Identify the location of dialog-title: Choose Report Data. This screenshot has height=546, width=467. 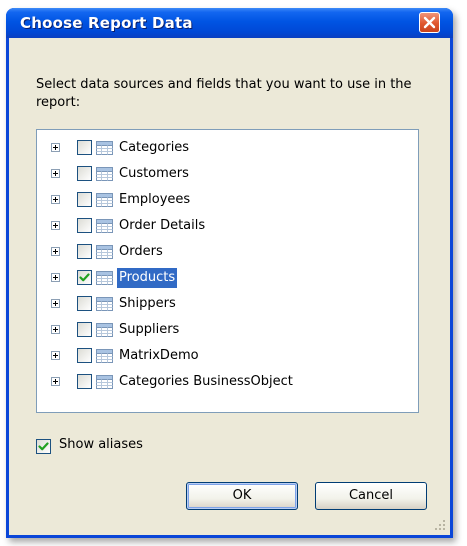
(106, 23).